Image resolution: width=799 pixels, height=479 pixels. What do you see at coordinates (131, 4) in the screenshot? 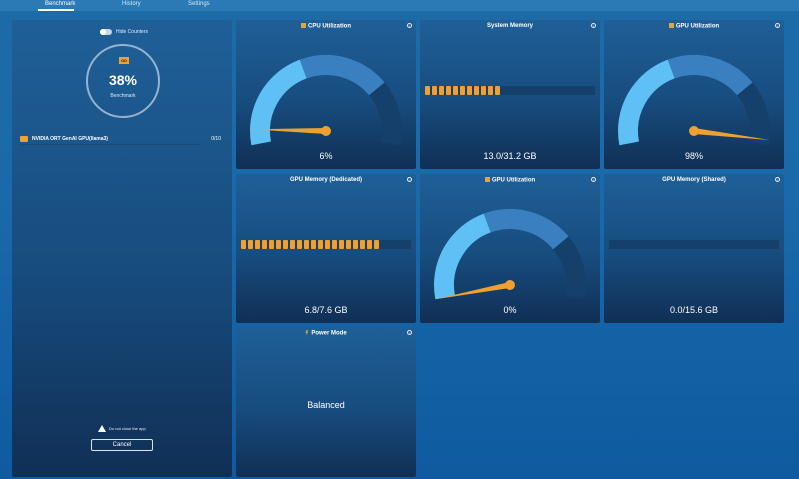
I see `tab-history: History` at bounding box center [131, 4].